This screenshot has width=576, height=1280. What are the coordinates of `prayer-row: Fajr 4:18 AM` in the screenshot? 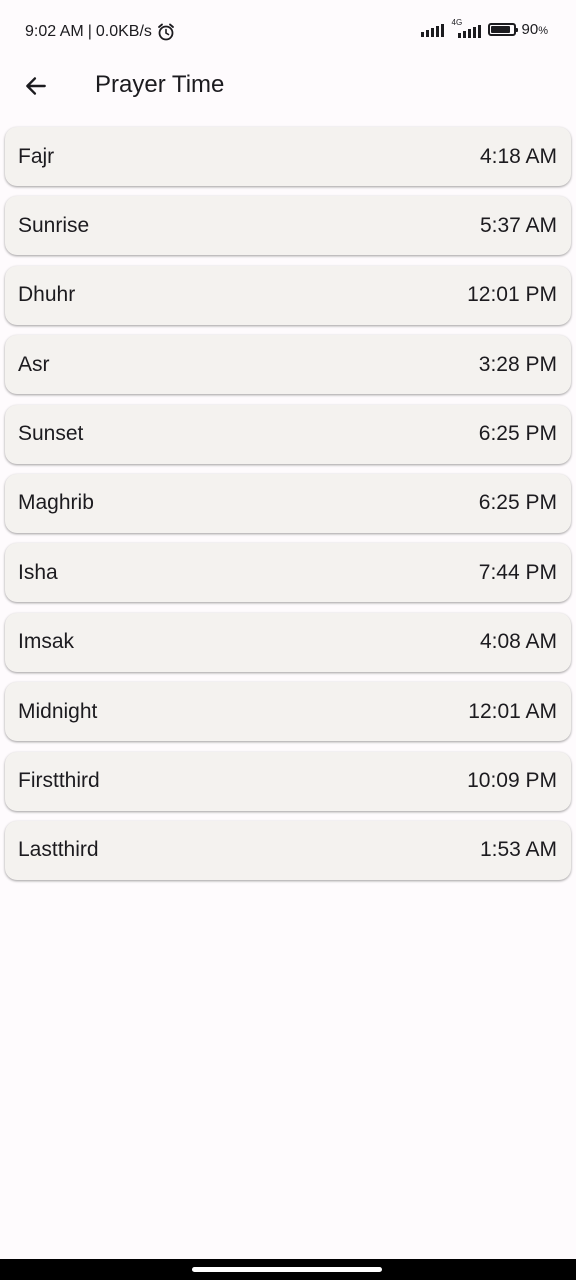 It's located at (288, 156).